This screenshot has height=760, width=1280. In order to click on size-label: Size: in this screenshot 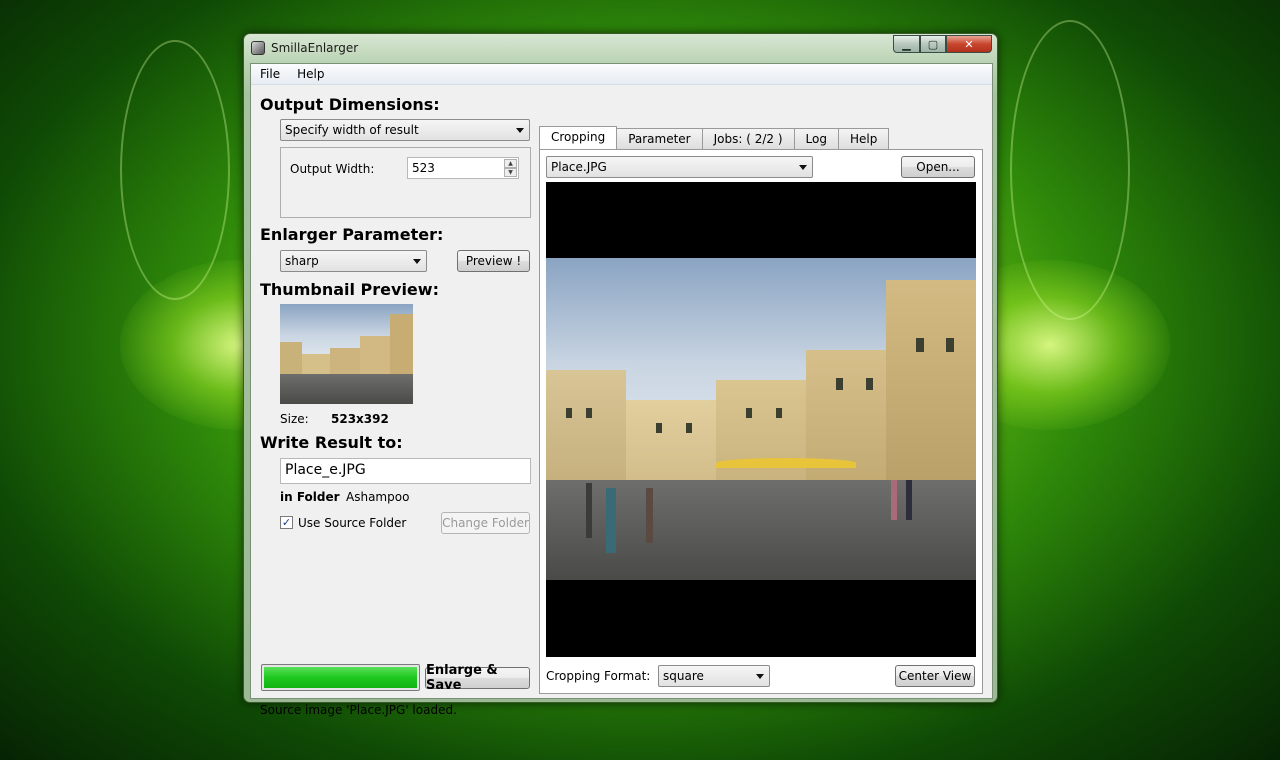, I will do `click(294, 419)`.